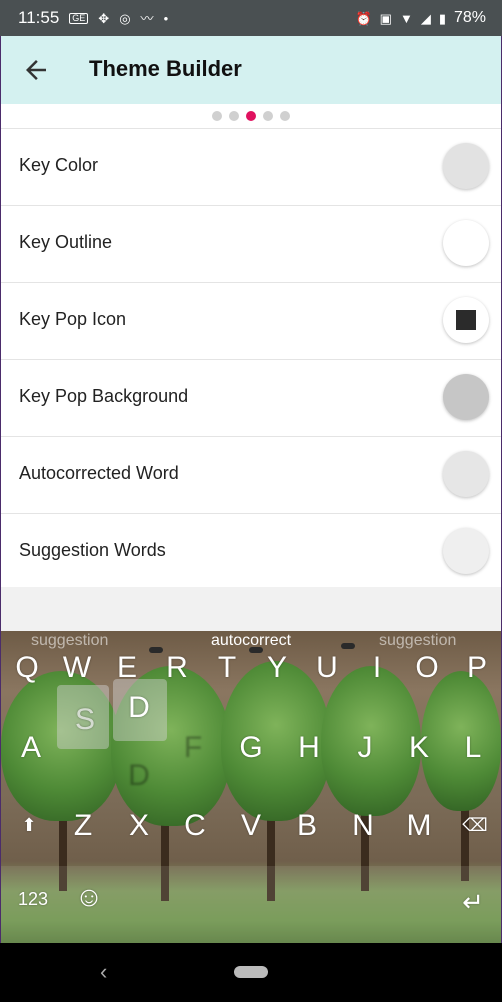 The height and width of the screenshot is (1002, 502). I want to click on key-f: F, so click(193, 748).